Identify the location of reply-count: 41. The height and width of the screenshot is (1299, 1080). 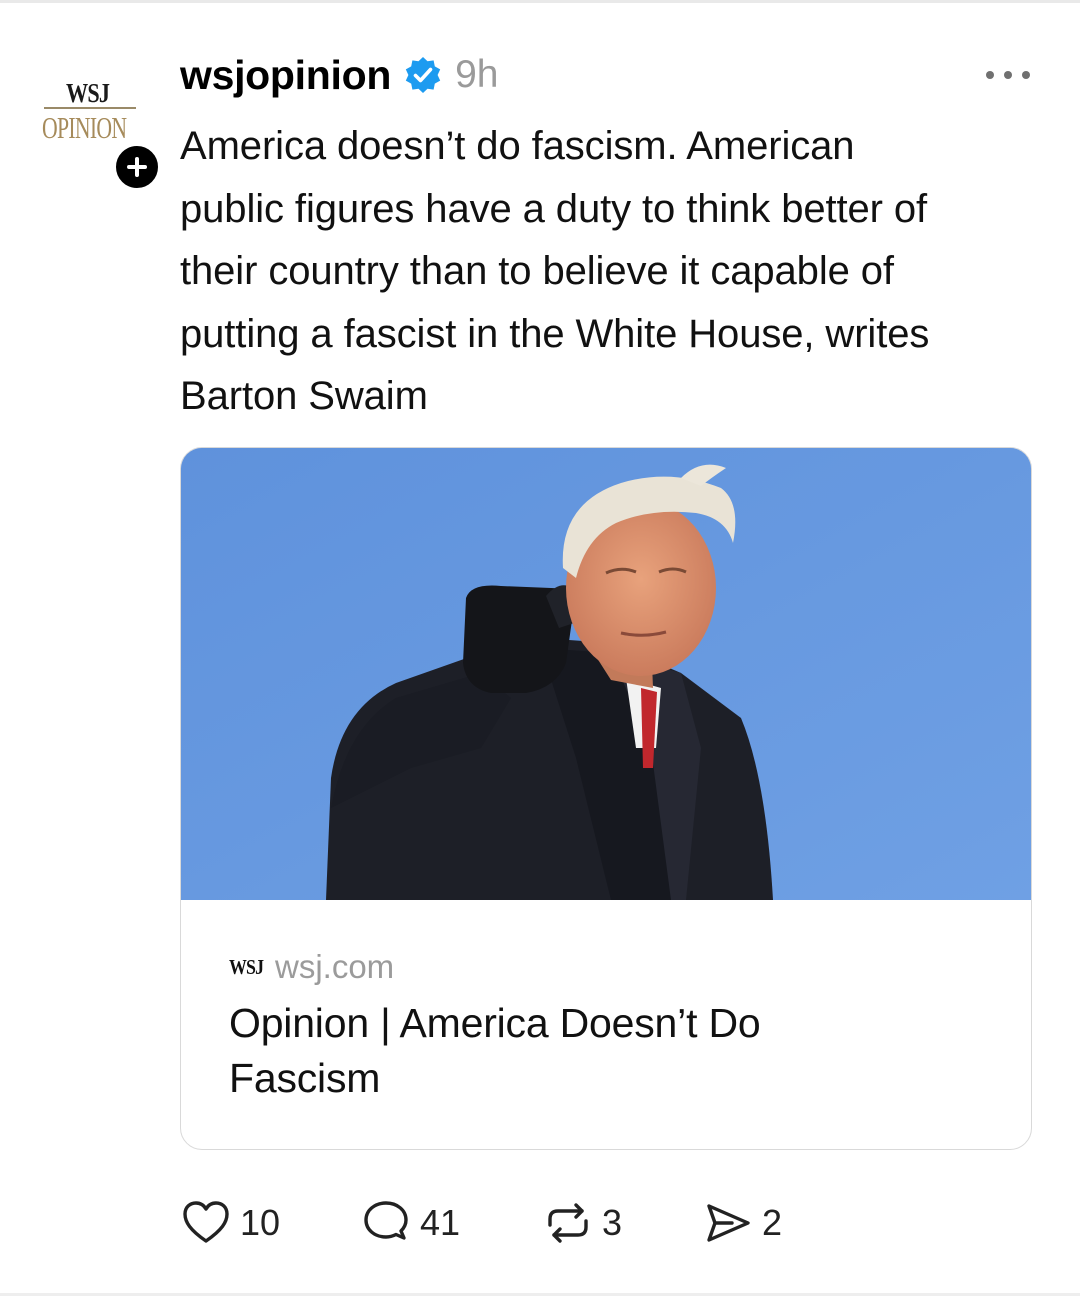
(440, 1222).